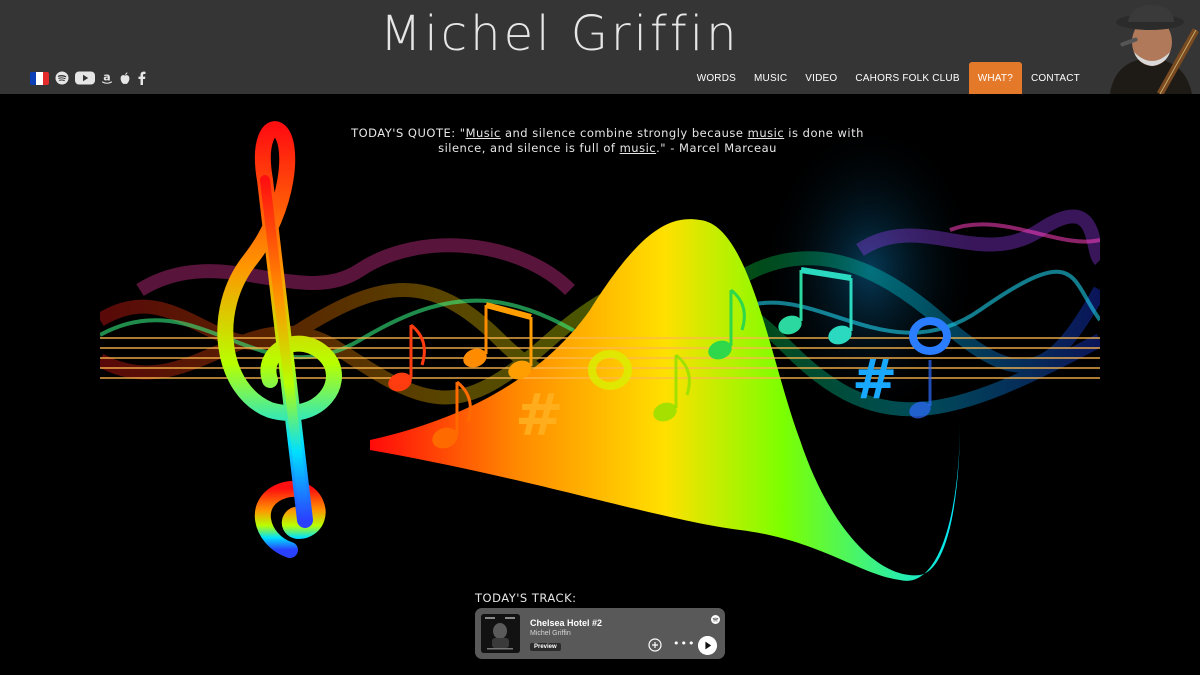  Describe the element at coordinates (638, 148) in the screenshot. I see `quote-link-music-3: music` at that location.